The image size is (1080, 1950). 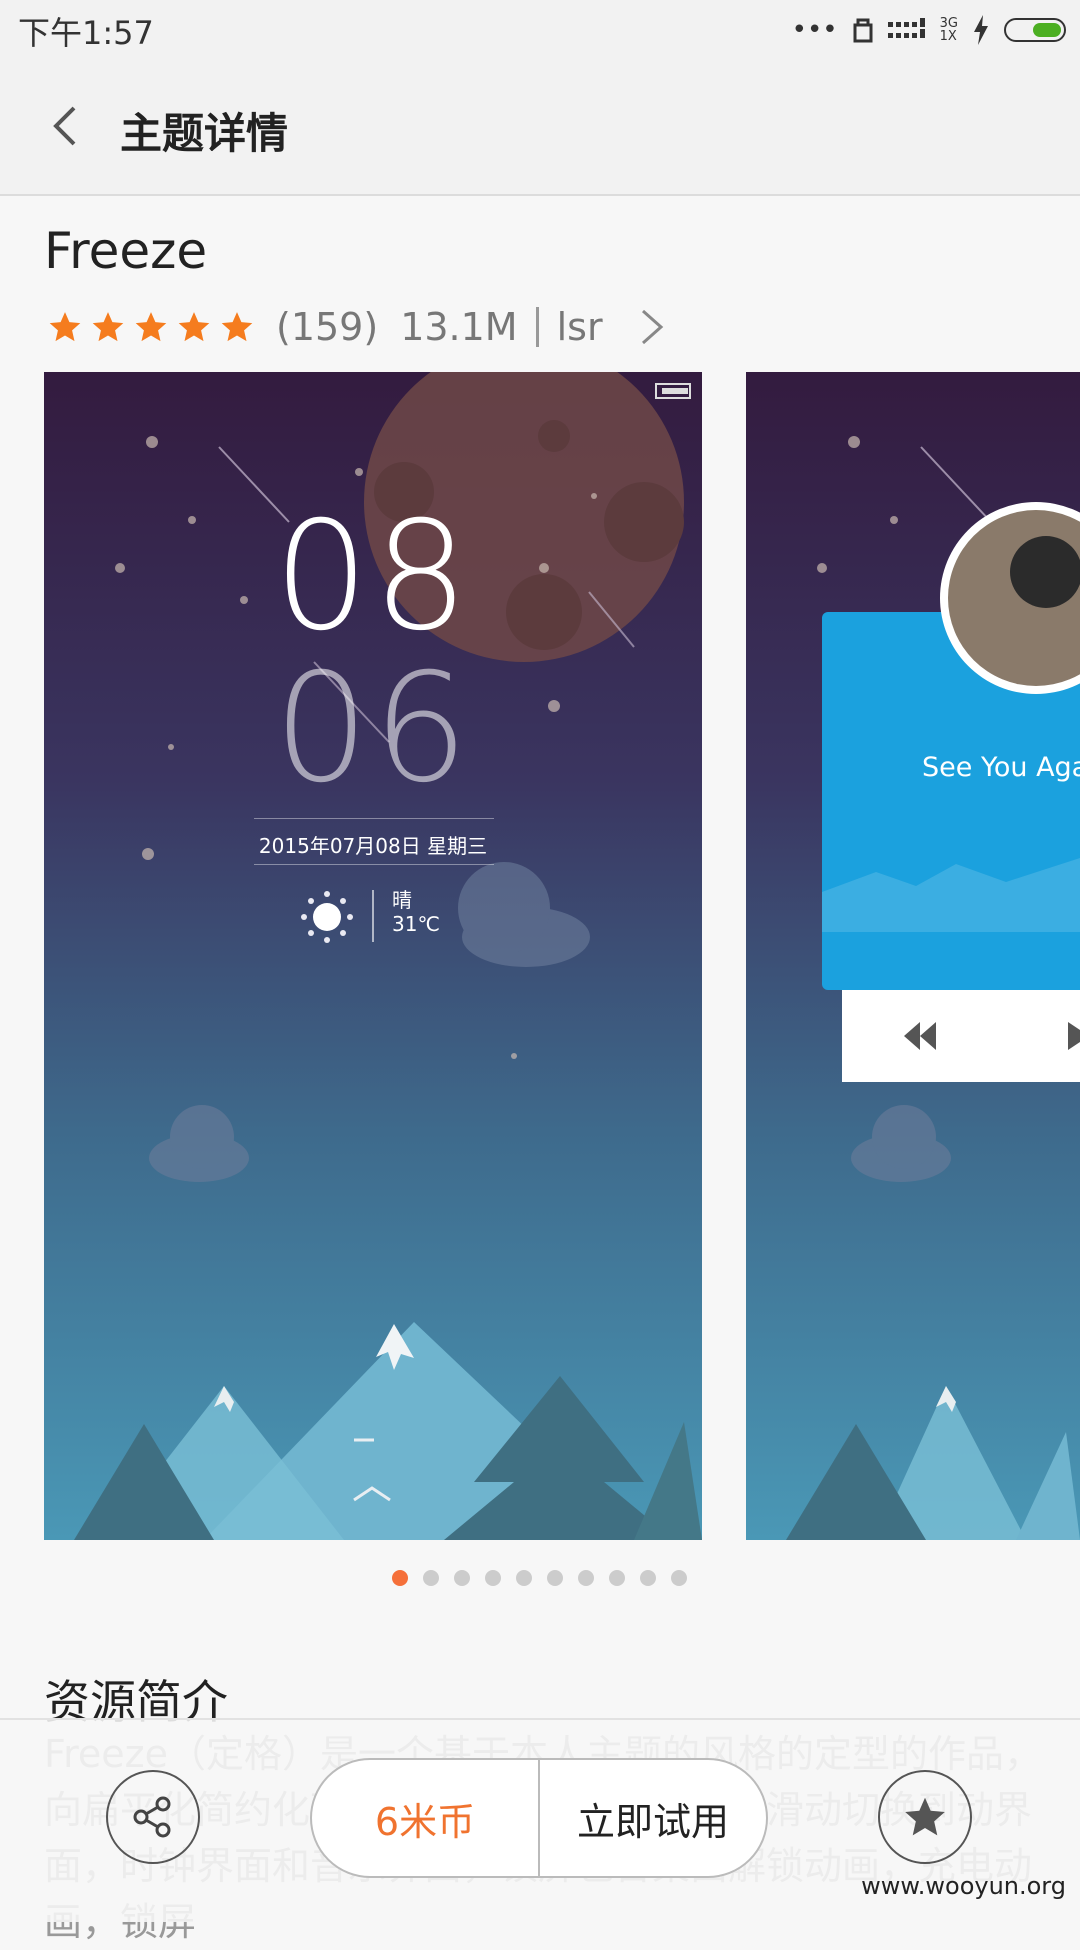 I want to click on more-dots-icon: •••, so click(x=814, y=30).